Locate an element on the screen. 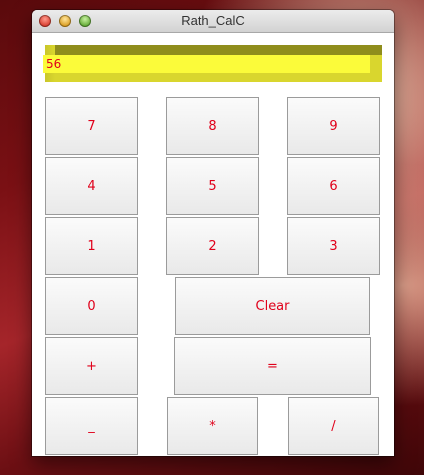 The height and width of the screenshot is (475, 424). divide-button: / is located at coordinates (333, 426).